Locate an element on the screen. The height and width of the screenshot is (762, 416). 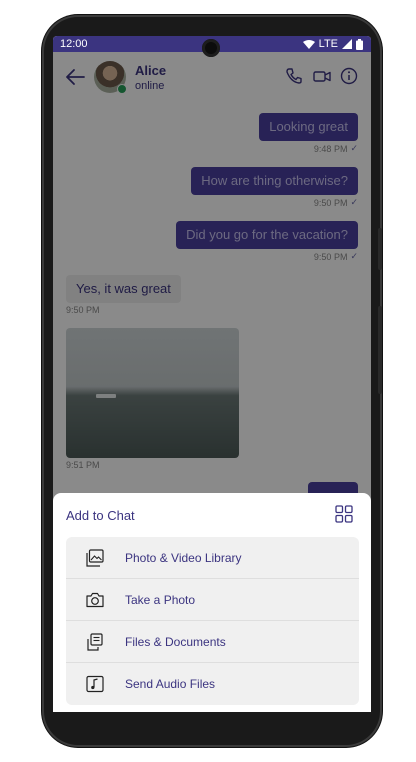
option-label: Files & Documents is located at coordinates (175, 642).